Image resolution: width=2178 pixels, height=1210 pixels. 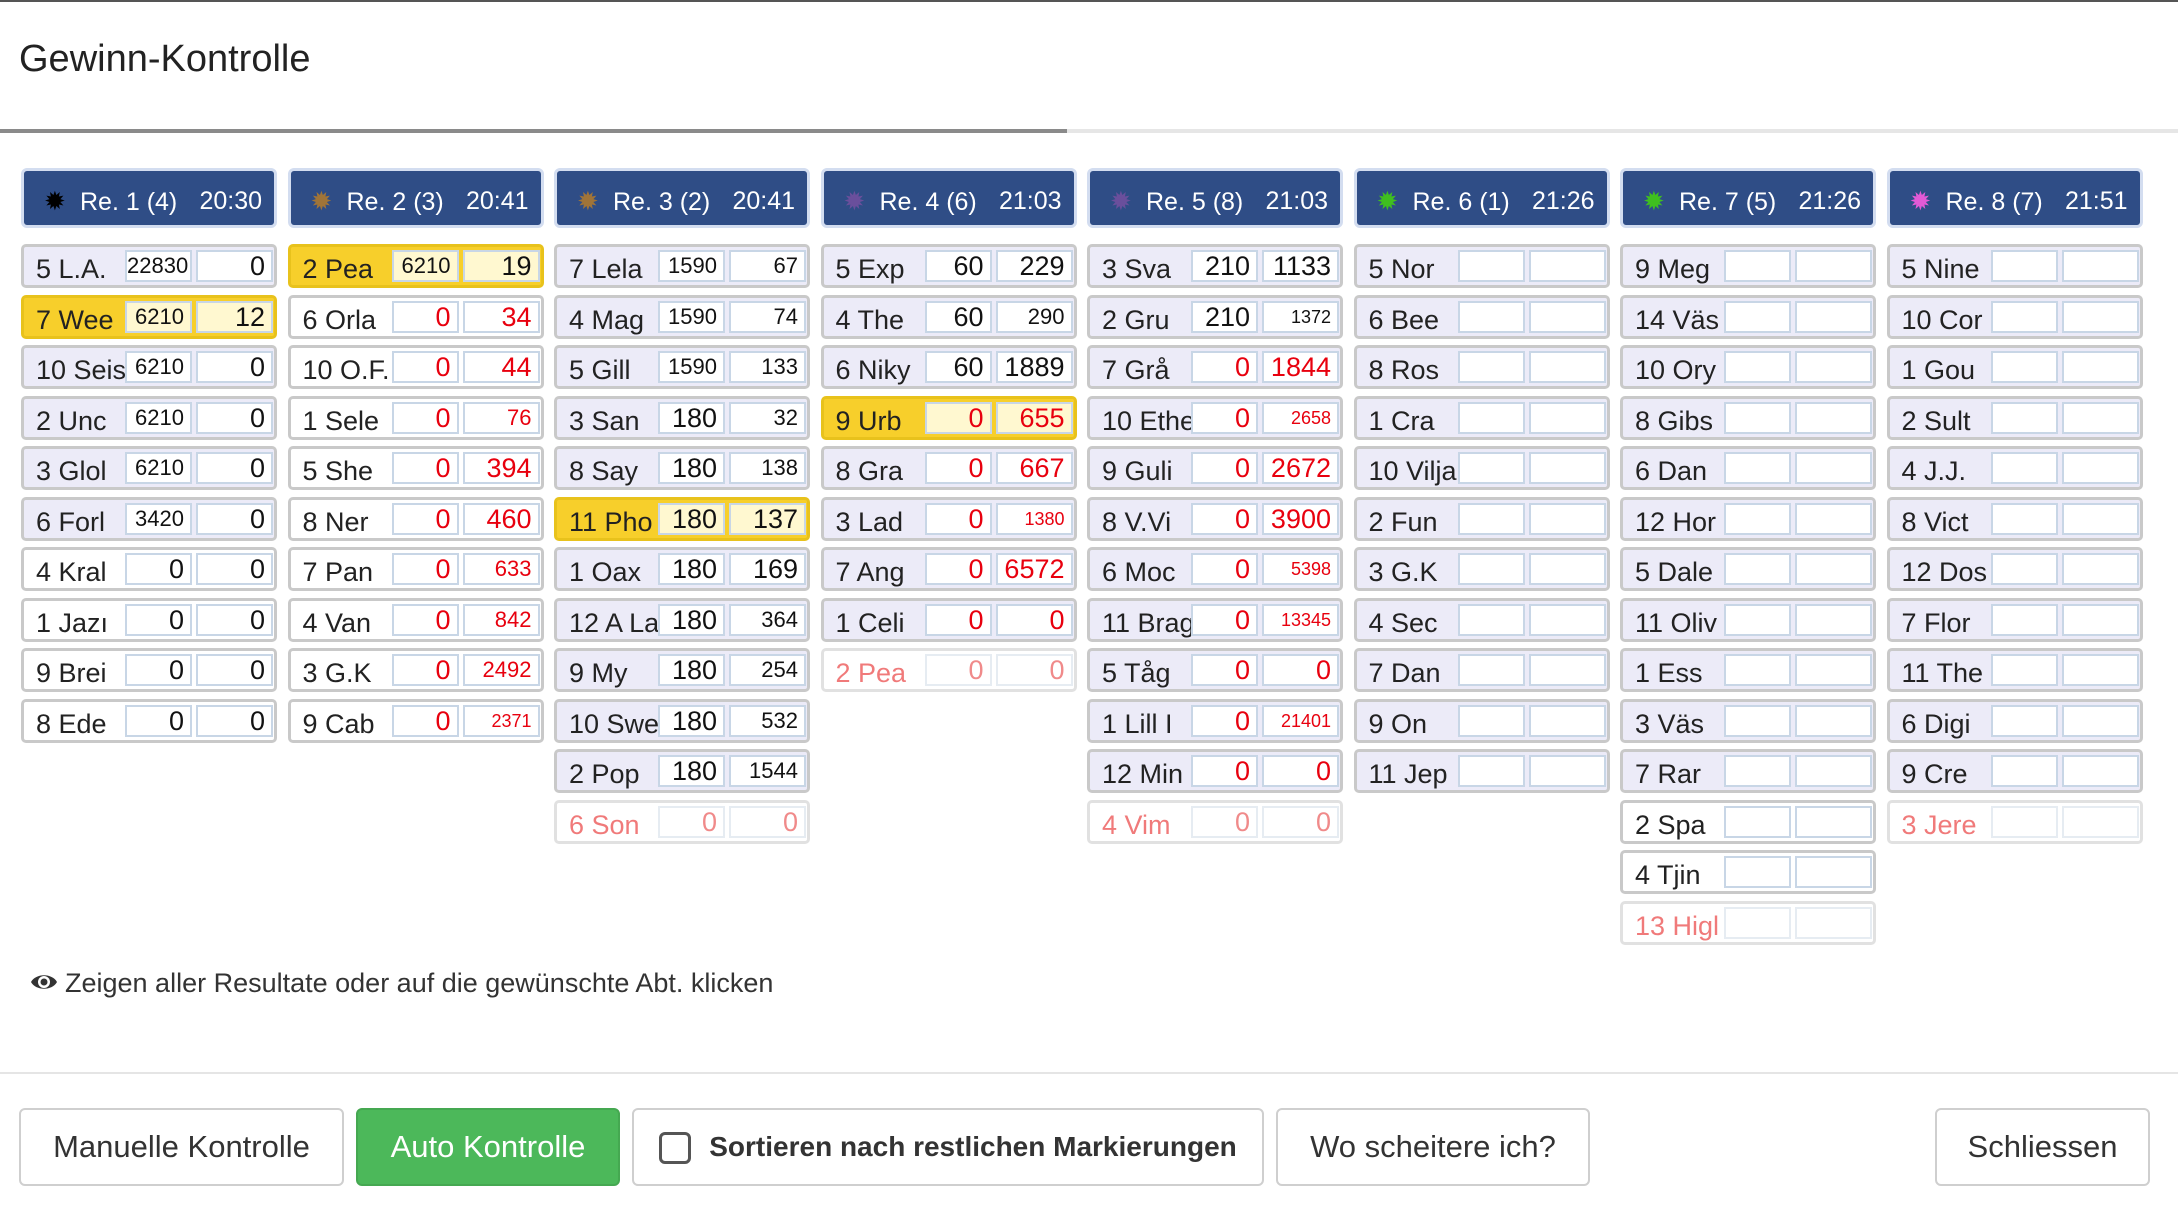 What do you see at coordinates (149, 720) in the screenshot?
I see `horse-row: 8 Ede 0 0` at bounding box center [149, 720].